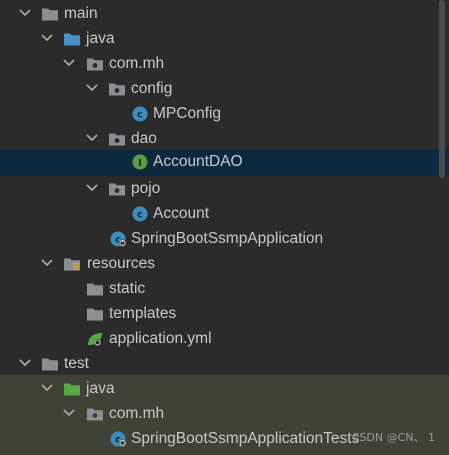 The image size is (449, 455). What do you see at coordinates (224, 89) in the screenshot?
I see `tree-node-config: config` at bounding box center [224, 89].